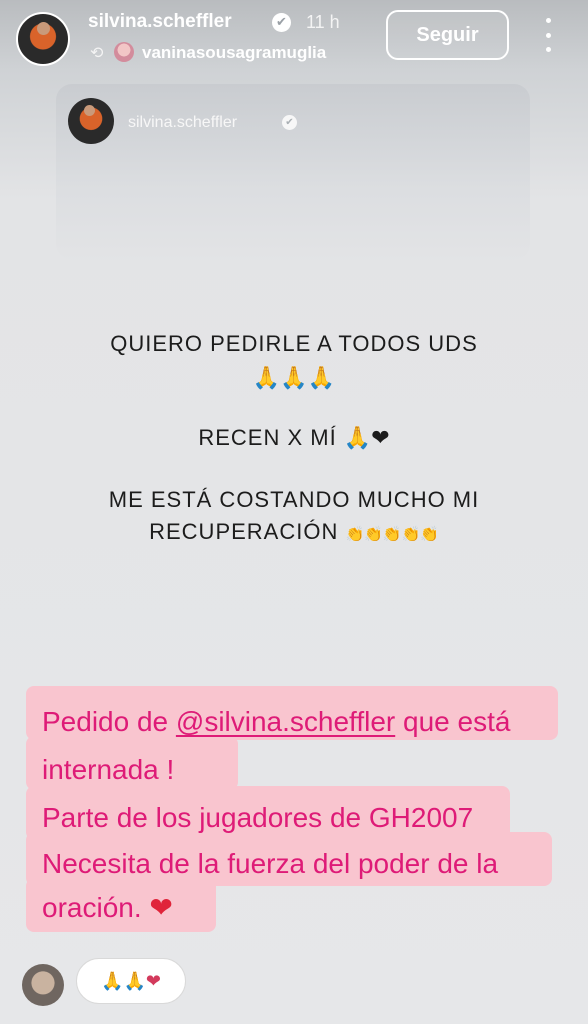 The width and height of the screenshot is (588, 1024). I want to click on embedded-verified-icon: ✔, so click(289, 122).